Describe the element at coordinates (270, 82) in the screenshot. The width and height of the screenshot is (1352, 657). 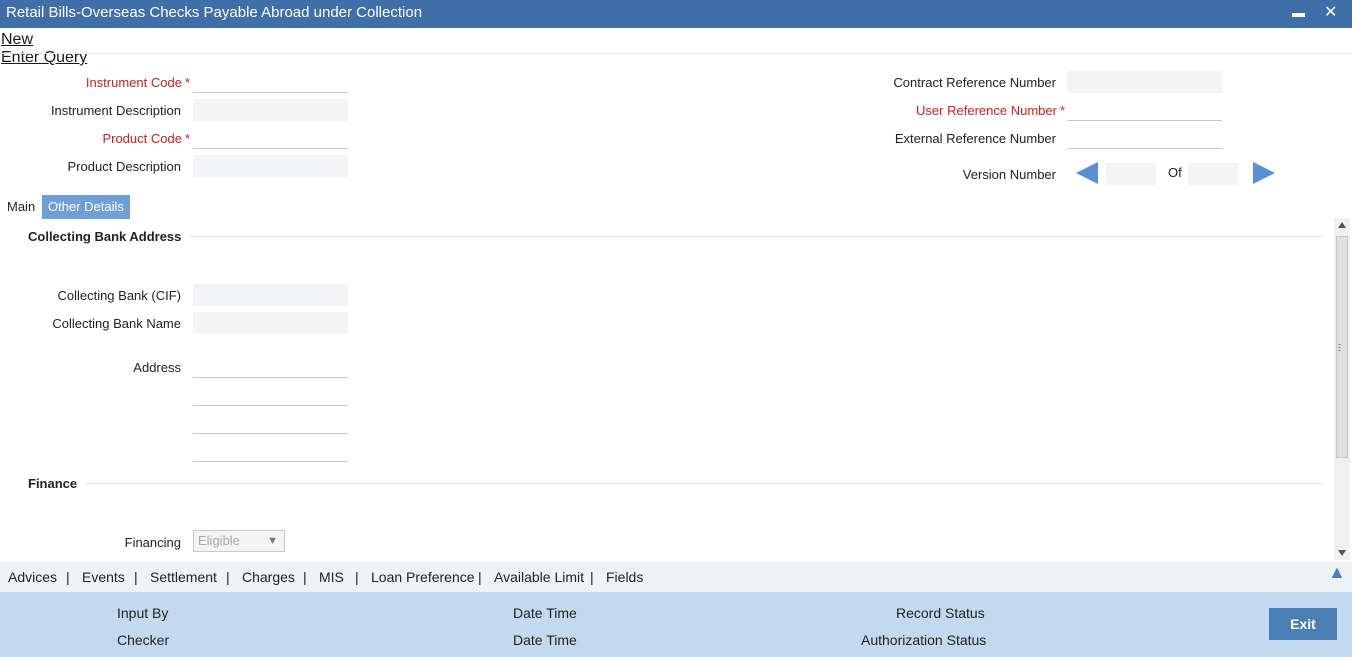
I see `instrument-code-input` at that location.